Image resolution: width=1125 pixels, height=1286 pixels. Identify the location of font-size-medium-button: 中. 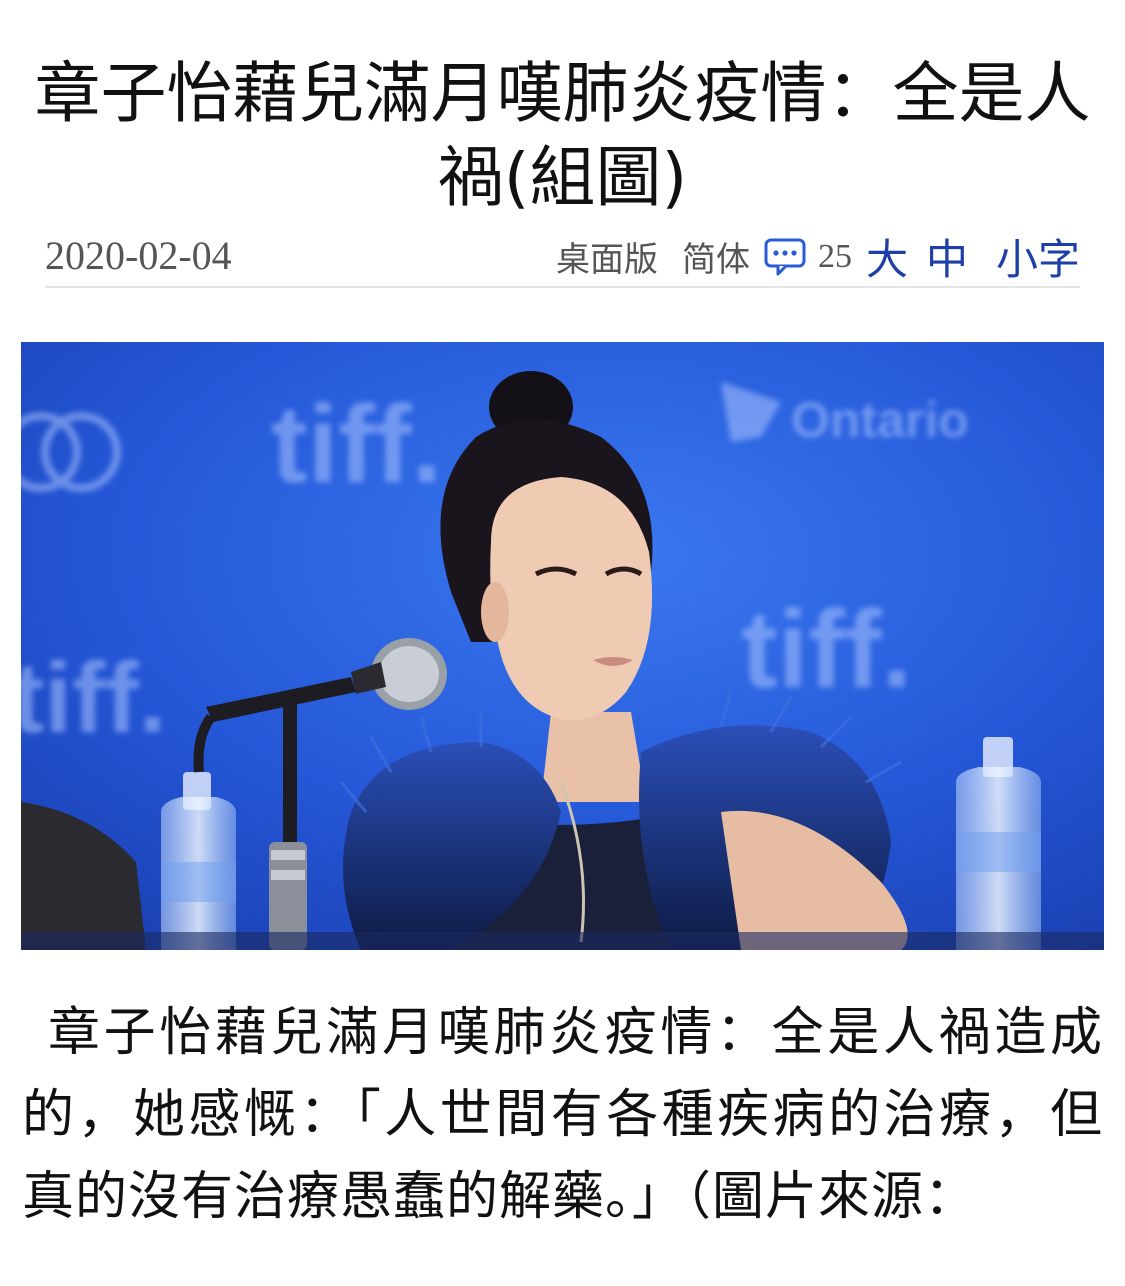
(947, 256).